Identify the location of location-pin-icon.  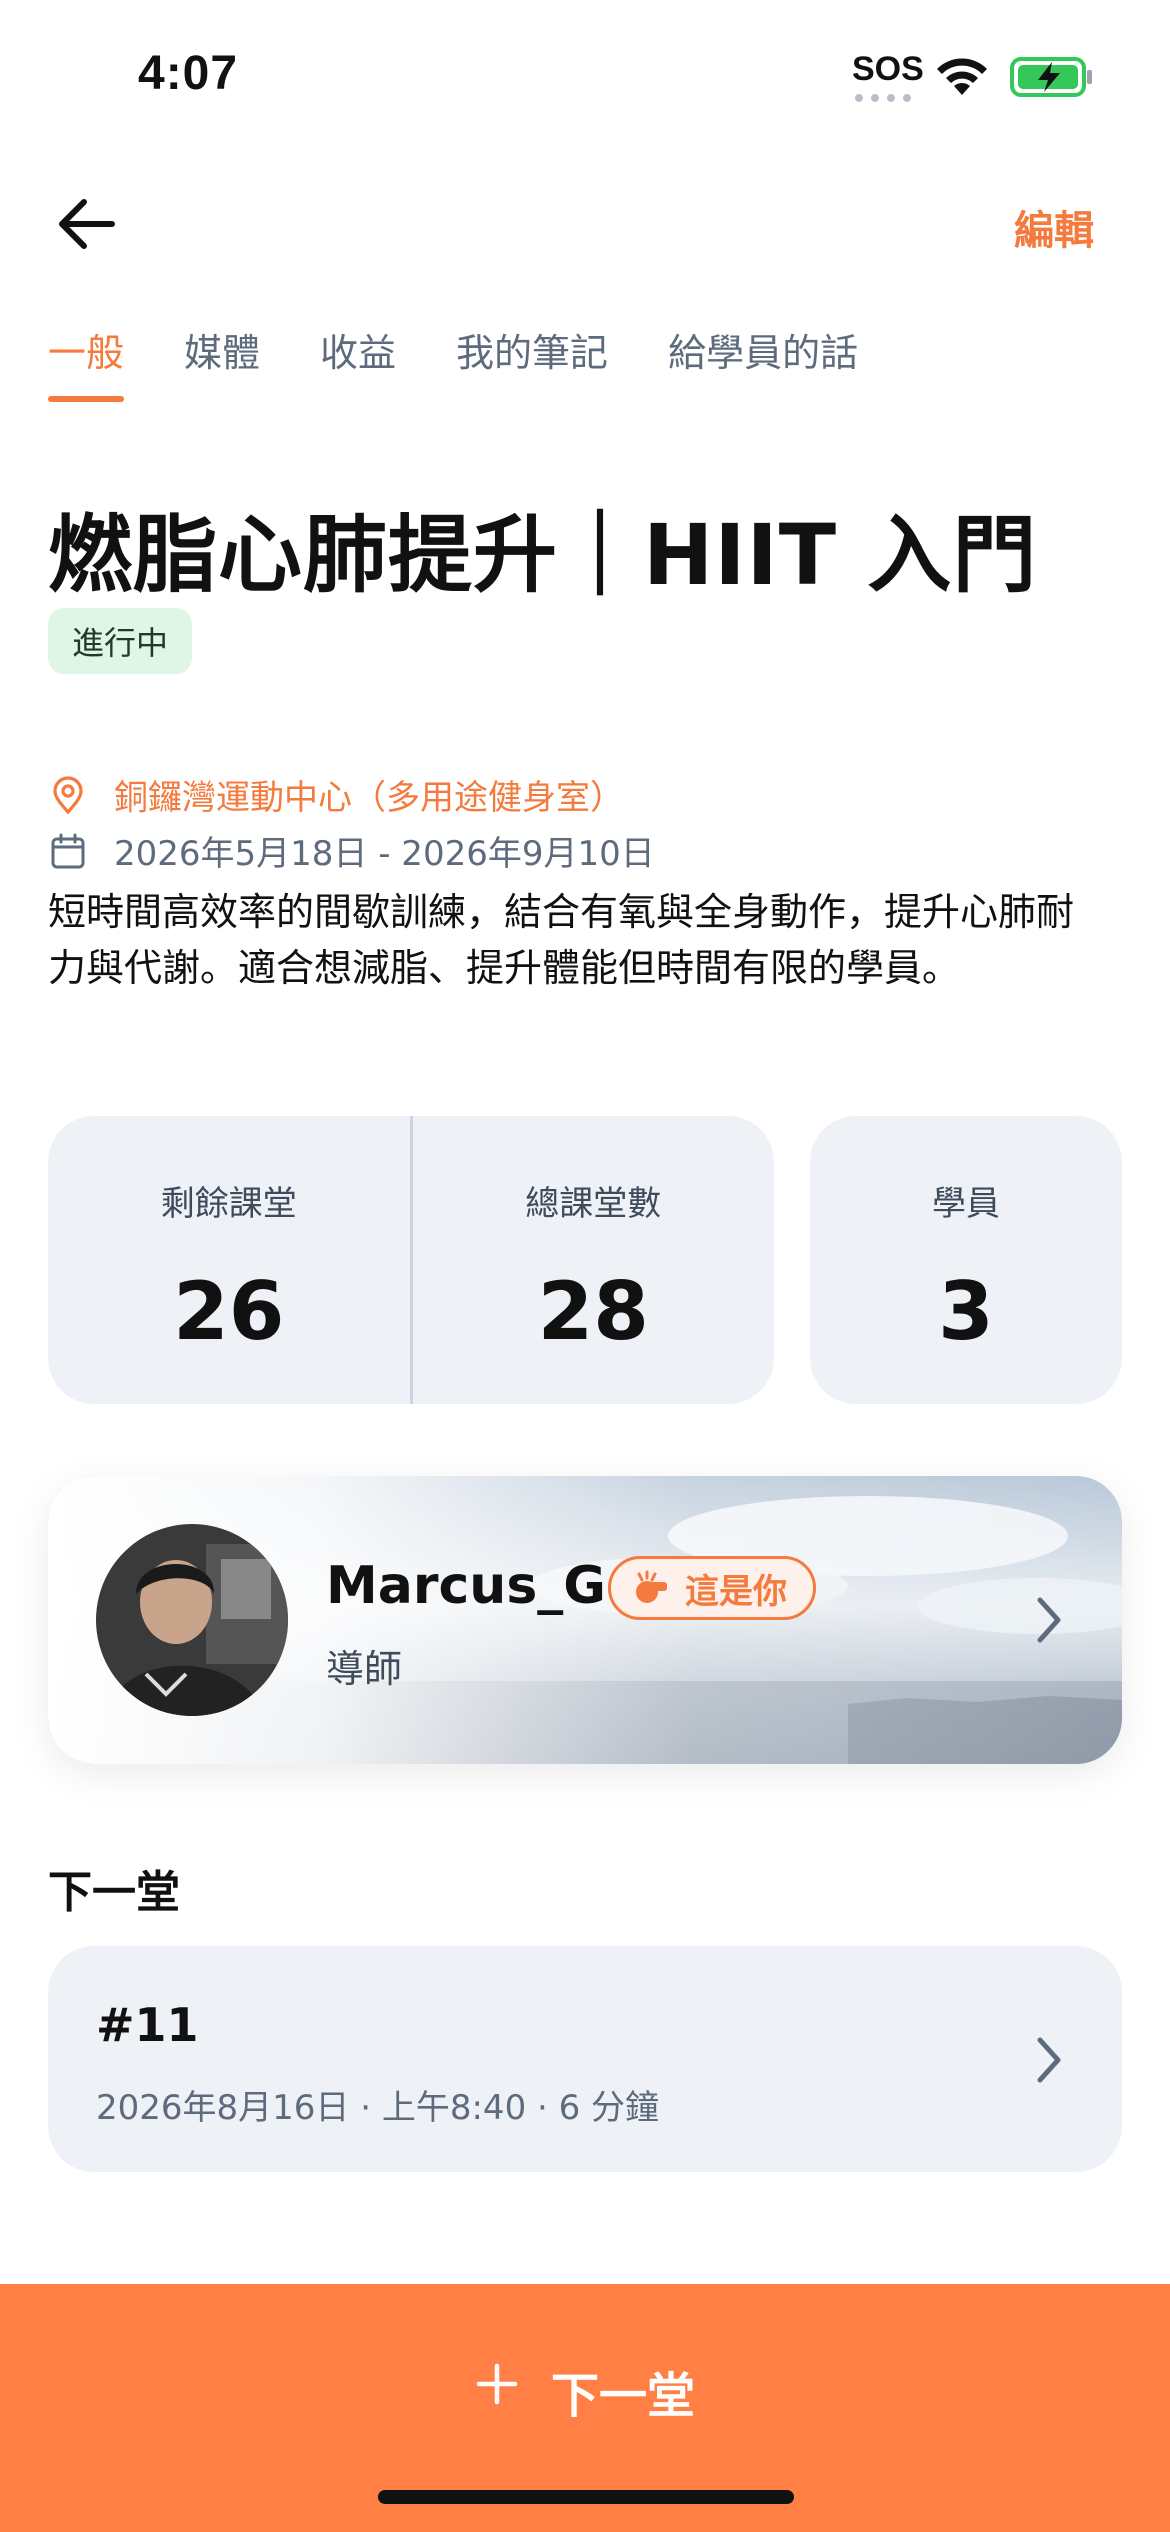
(68, 794).